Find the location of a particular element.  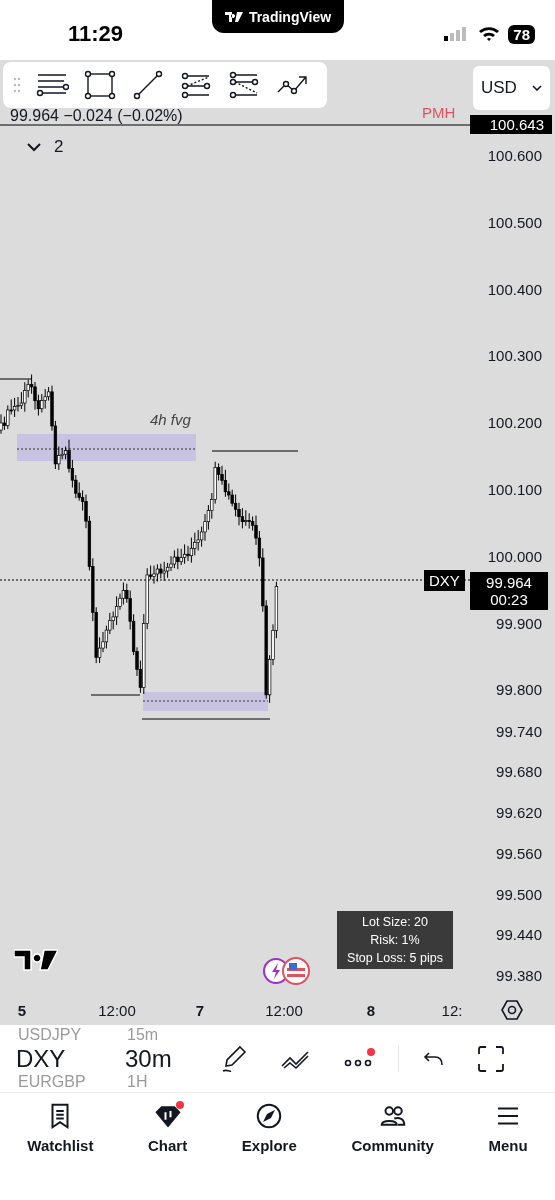

interval-button: 30m is located at coordinates (172, 1058).